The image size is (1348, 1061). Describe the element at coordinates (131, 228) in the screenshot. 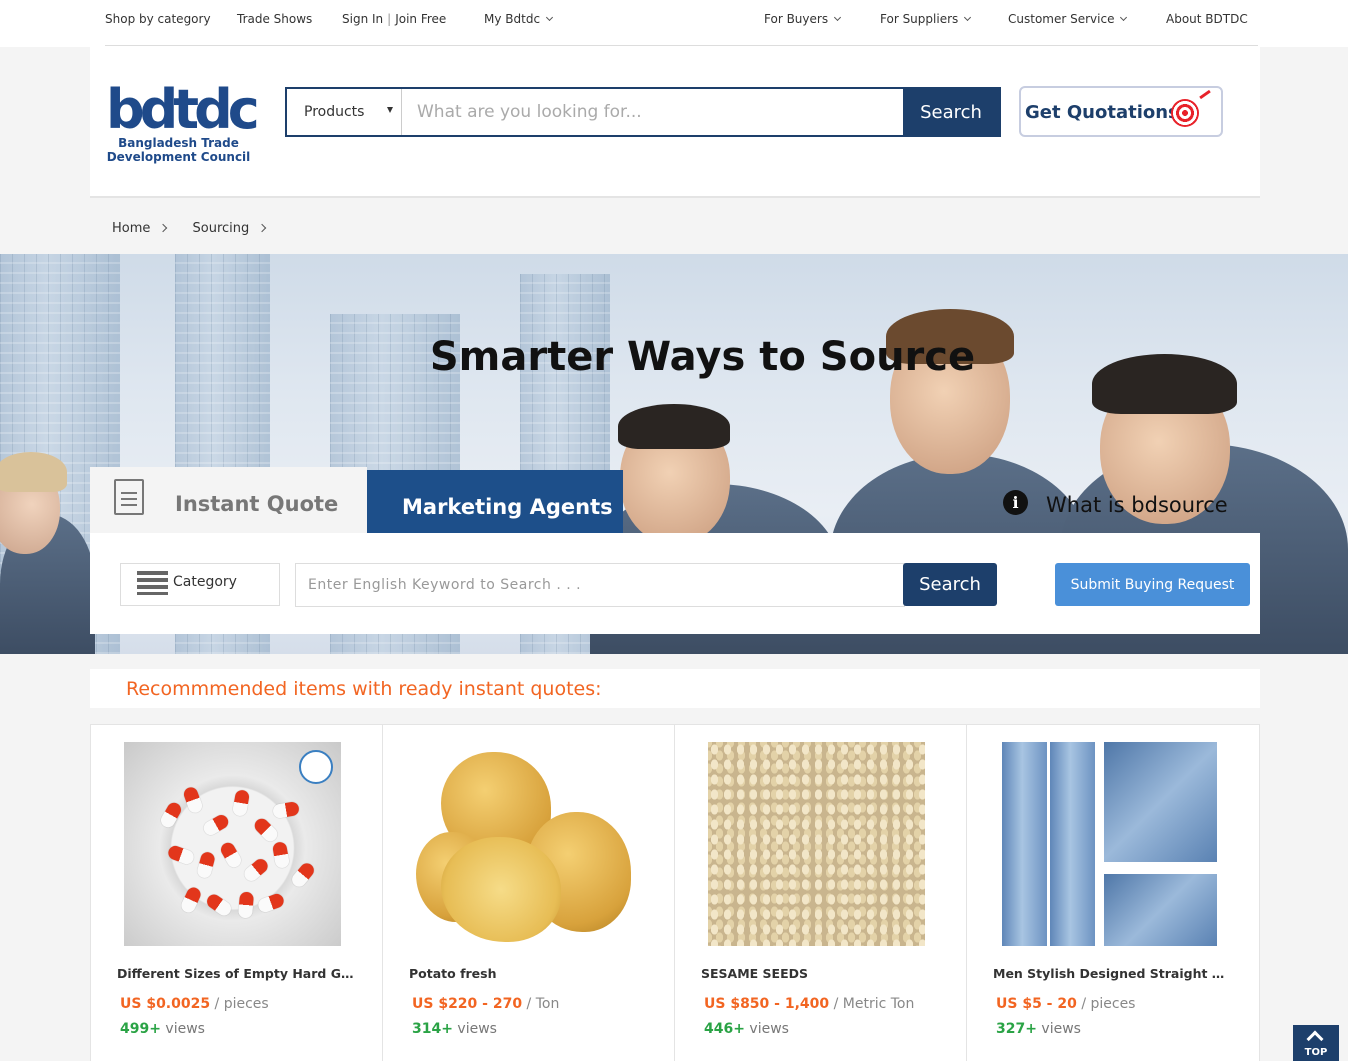

I see `breadcrumb-home-label: Home` at that location.